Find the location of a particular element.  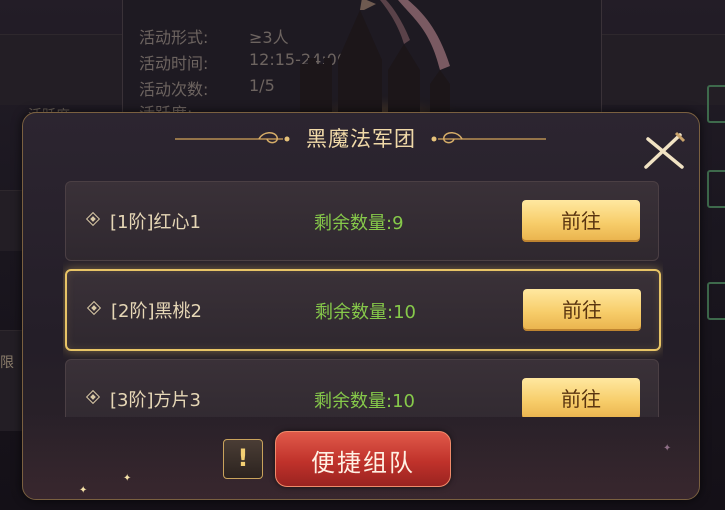

dialog-header: 黑魔法军团 is located at coordinates (361, 141).